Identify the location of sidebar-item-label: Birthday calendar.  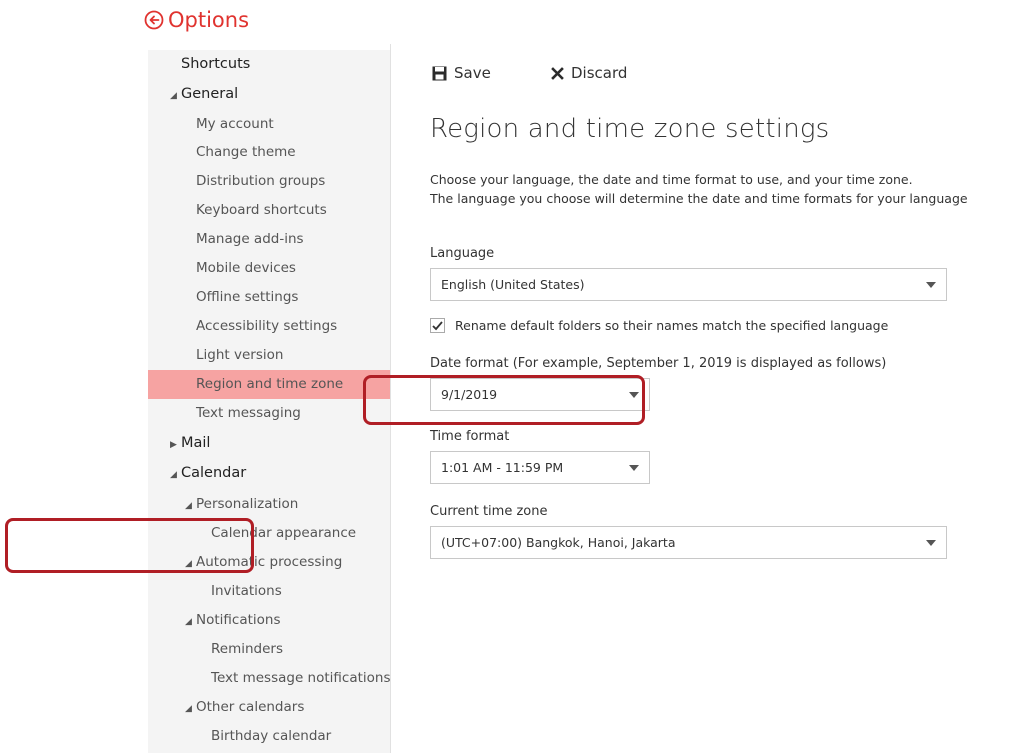
(271, 736).